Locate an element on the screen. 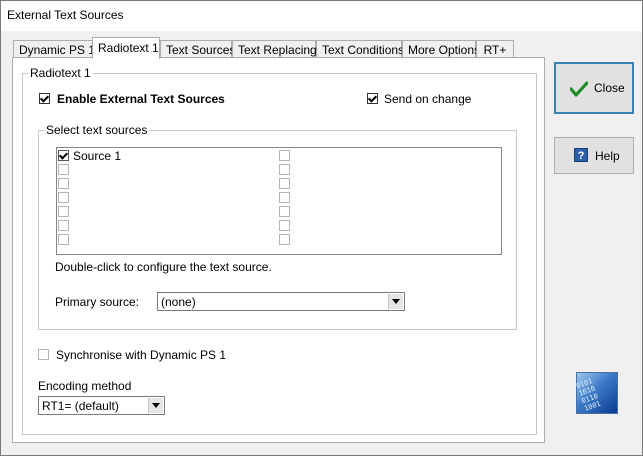 This screenshot has width=643, height=456. select-sources-group-label: Select text sources is located at coordinates (97, 130).